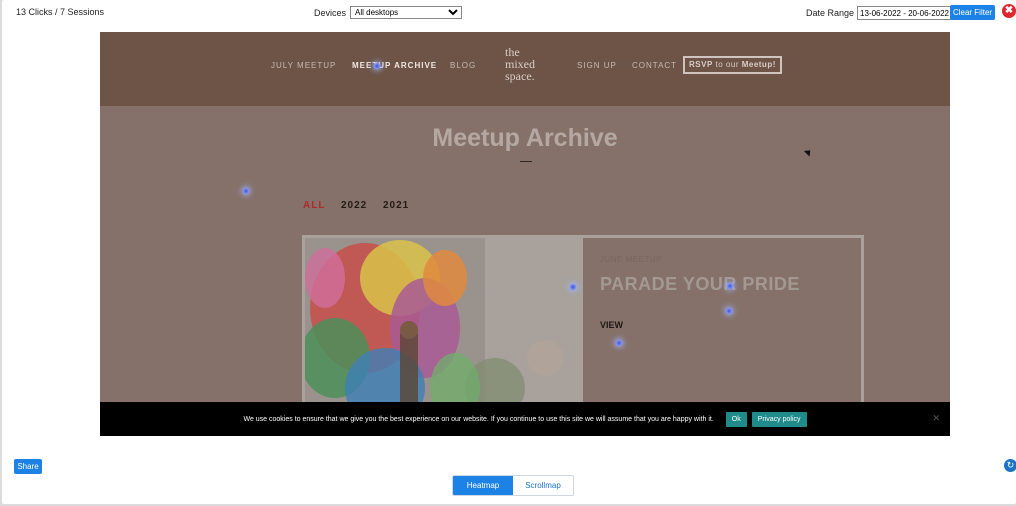 This screenshot has width=1016, height=506. I want to click on devices-select: All desktops, so click(406, 12).